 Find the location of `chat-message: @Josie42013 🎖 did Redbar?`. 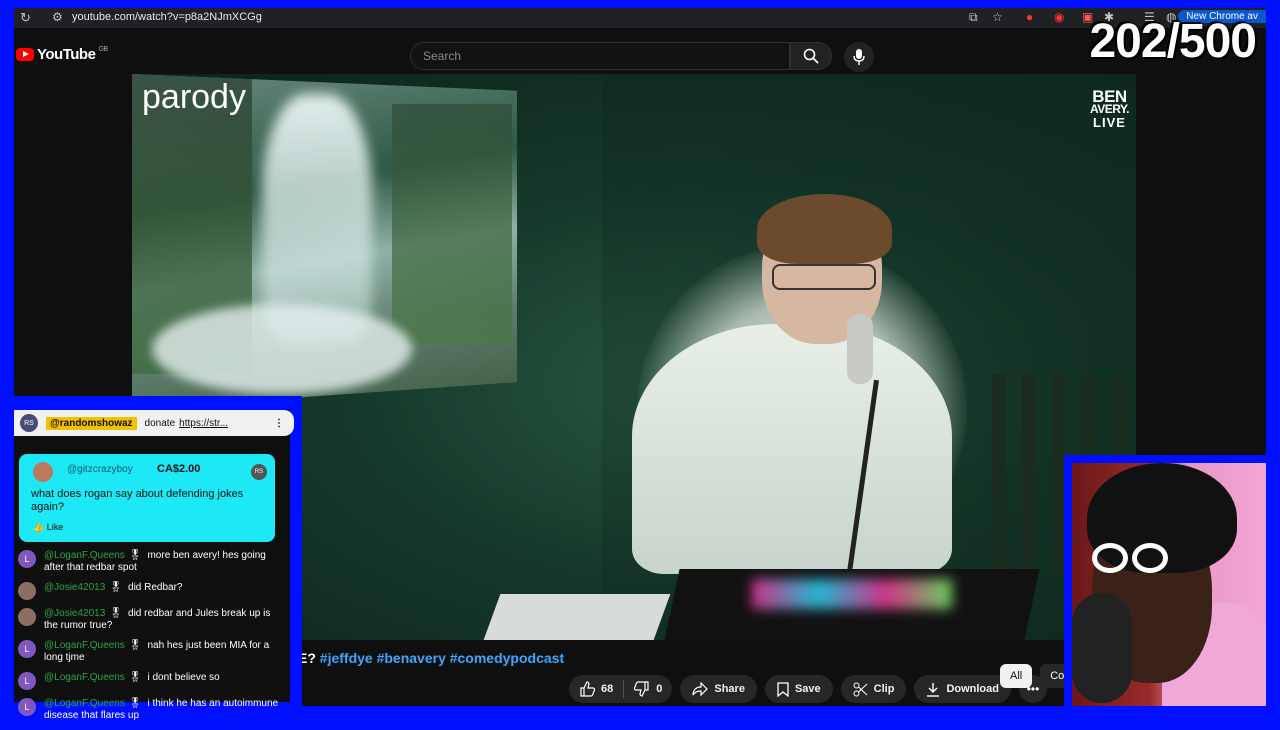

chat-message: @Josie42013 🎖 did Redbar? is located at coordinates (152, 591).